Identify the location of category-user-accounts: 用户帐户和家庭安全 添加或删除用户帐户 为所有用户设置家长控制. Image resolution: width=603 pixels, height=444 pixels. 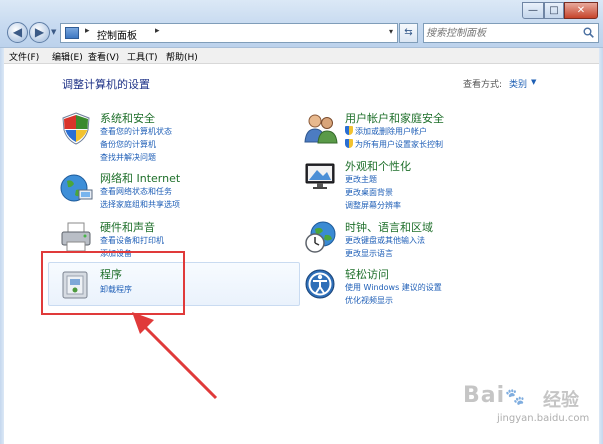
(433, 132).